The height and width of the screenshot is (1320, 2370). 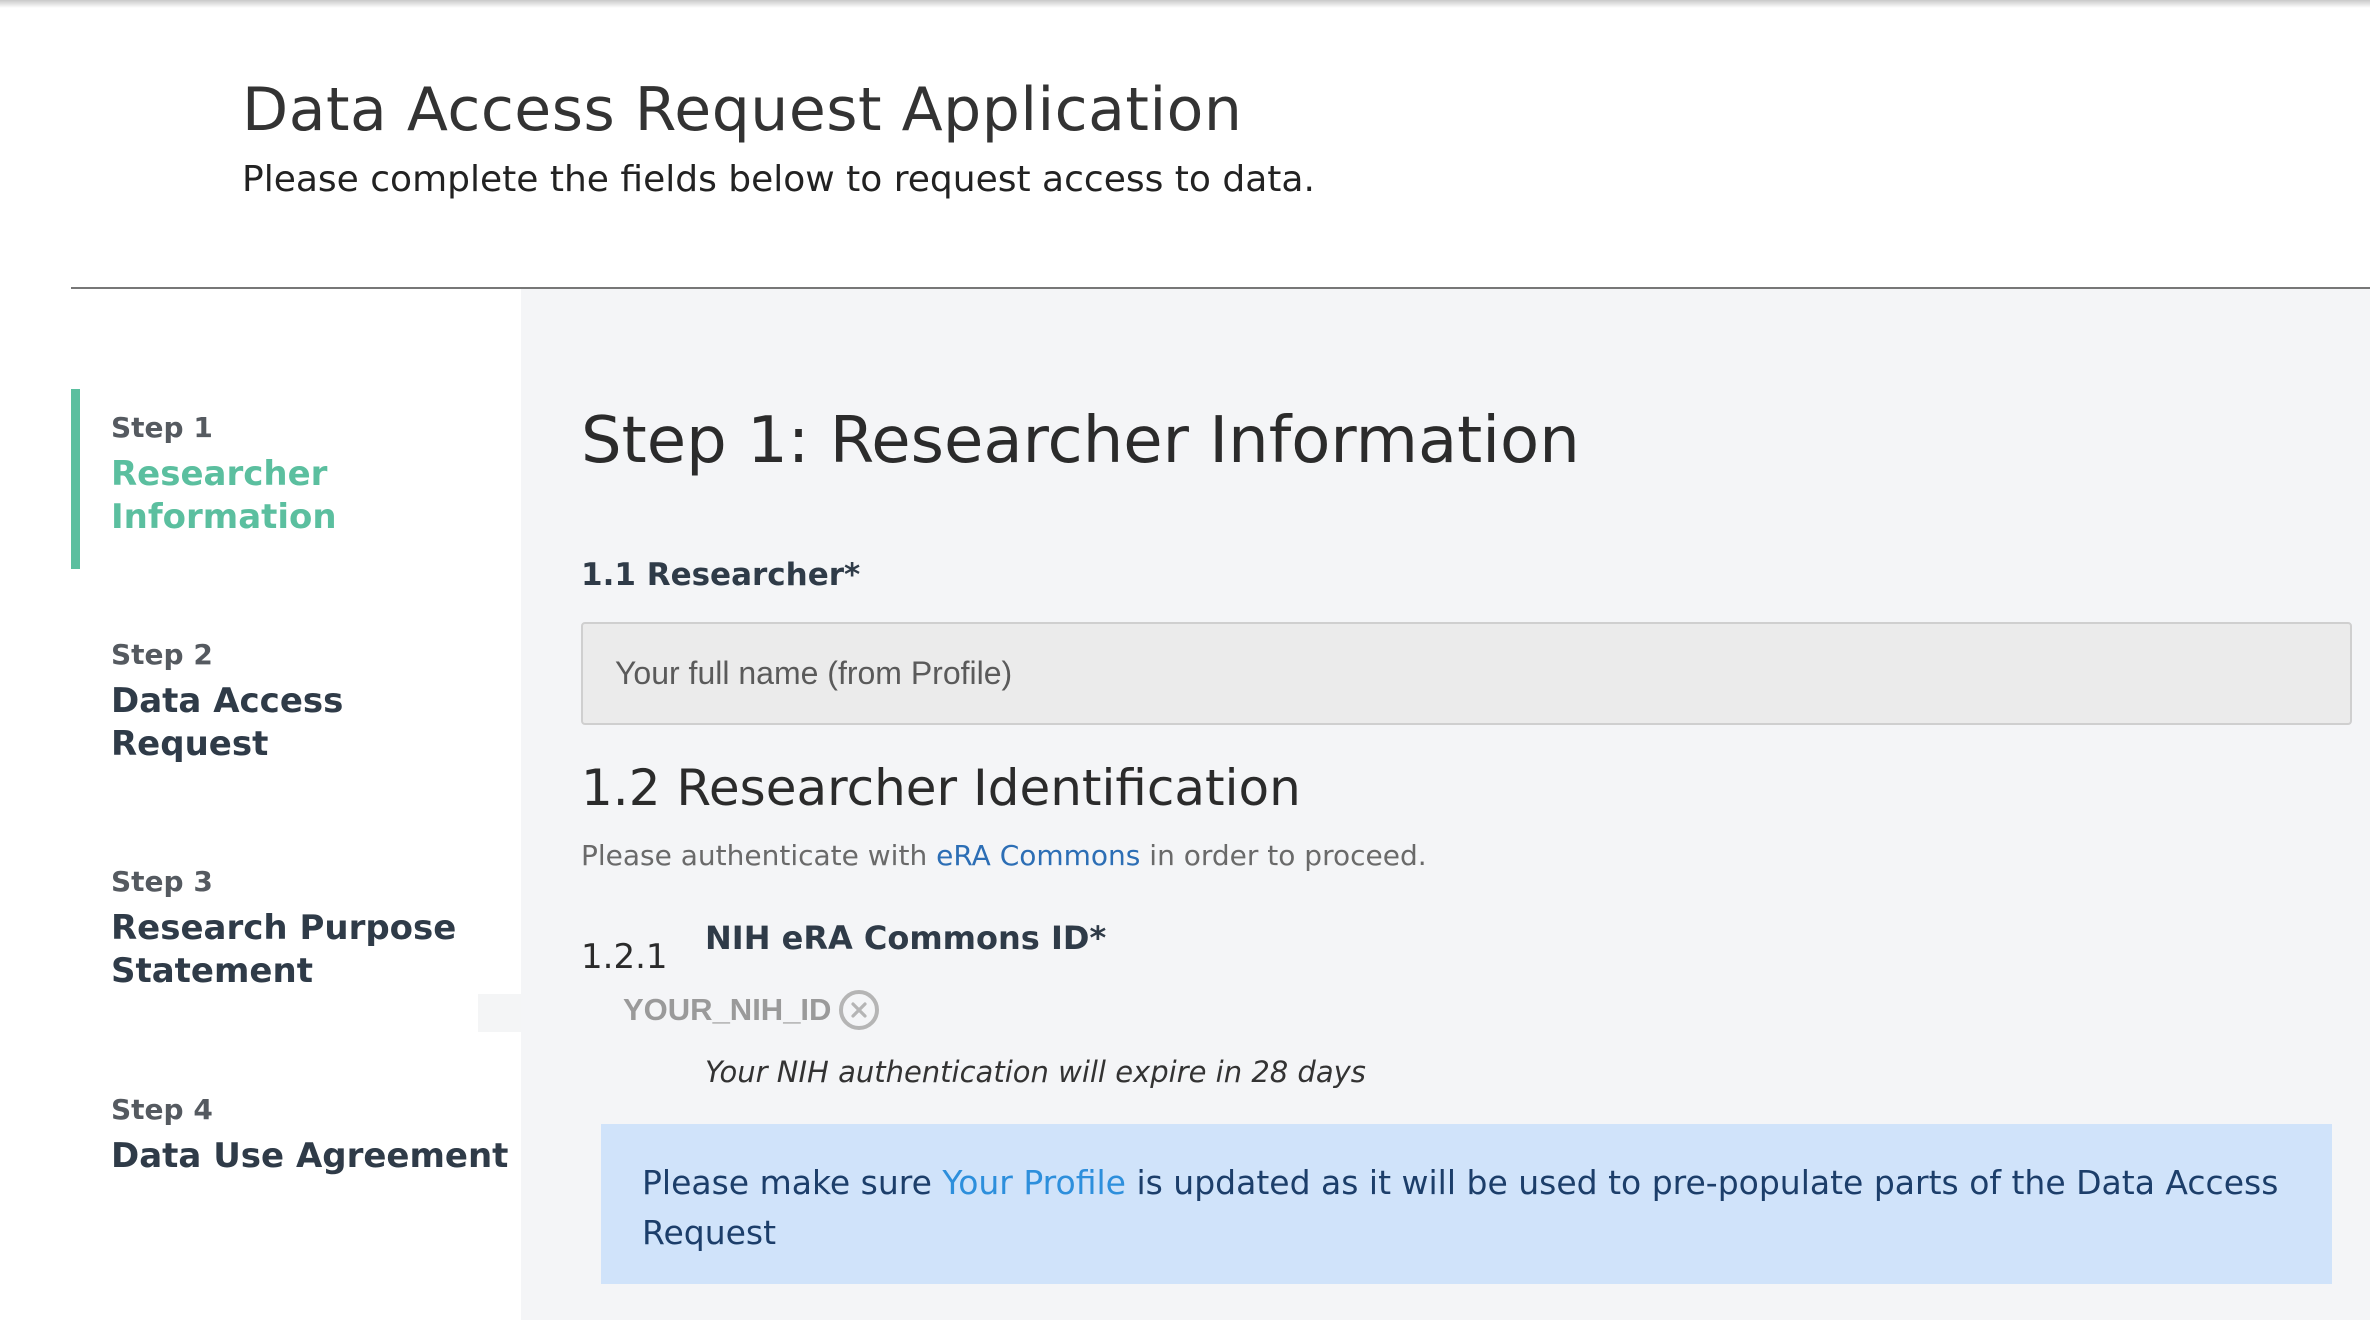 What do you see at coordinates (224, 495) in the screenshot?
I see `step-name: Researcher Information` at bounding box center [224, 495].